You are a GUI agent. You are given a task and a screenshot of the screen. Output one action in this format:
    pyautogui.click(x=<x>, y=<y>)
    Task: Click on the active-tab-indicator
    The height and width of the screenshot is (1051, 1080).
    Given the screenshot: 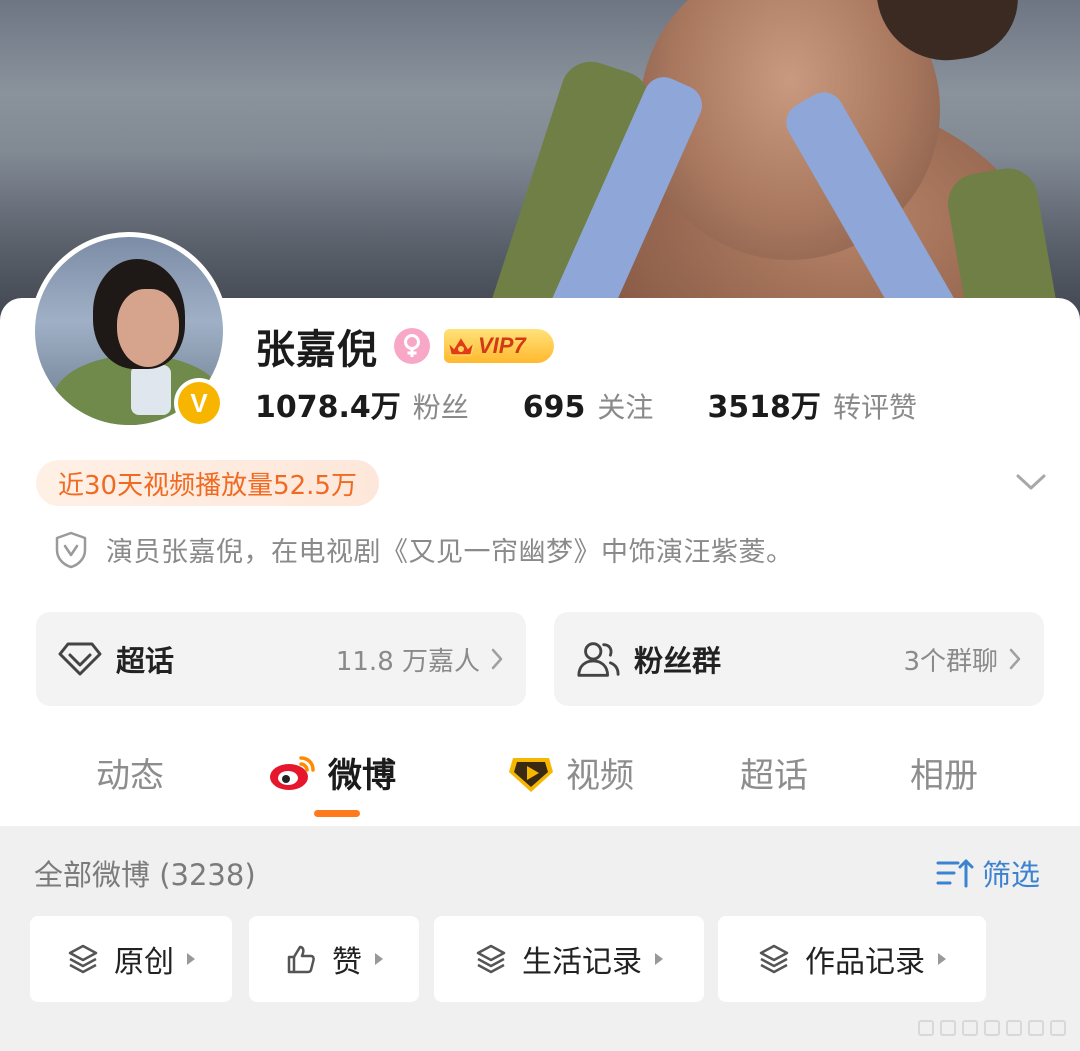 What is the action you would take?
    pyautogui.click(x=337, y=813)
    